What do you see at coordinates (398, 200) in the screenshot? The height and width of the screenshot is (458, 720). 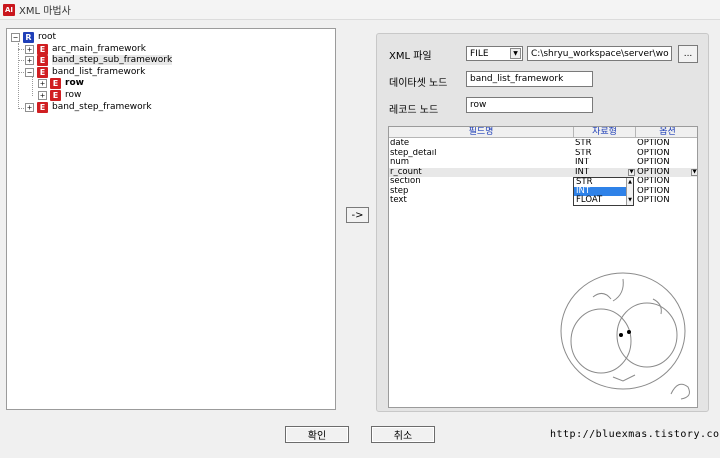 I see `field-name-cell: text` at bounding box center [398, 200].